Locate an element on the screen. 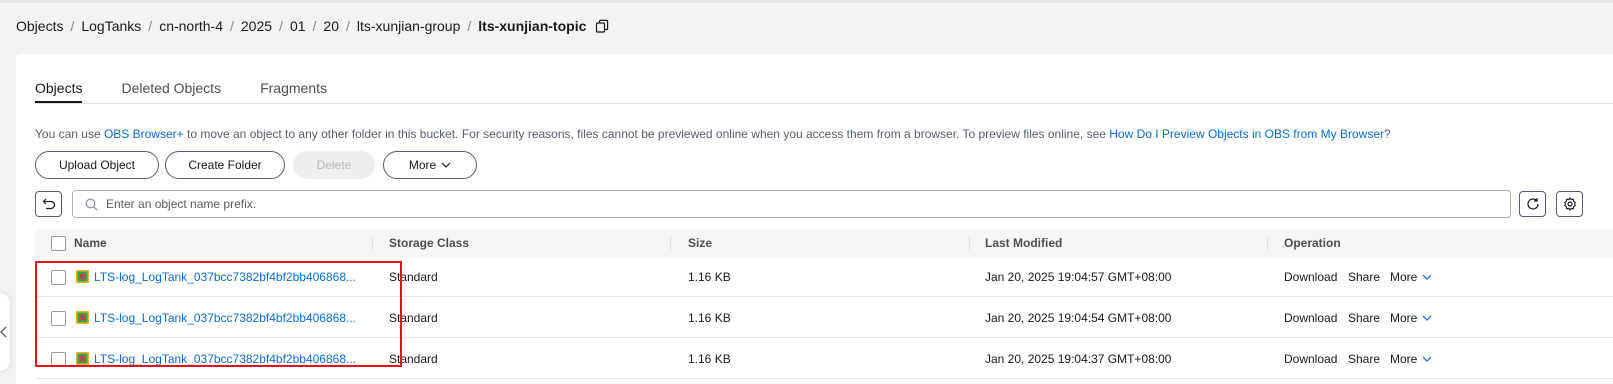 The width and height of the screenshot is (1613, 384). more-button-label: More is located at coordinates (422, 165).